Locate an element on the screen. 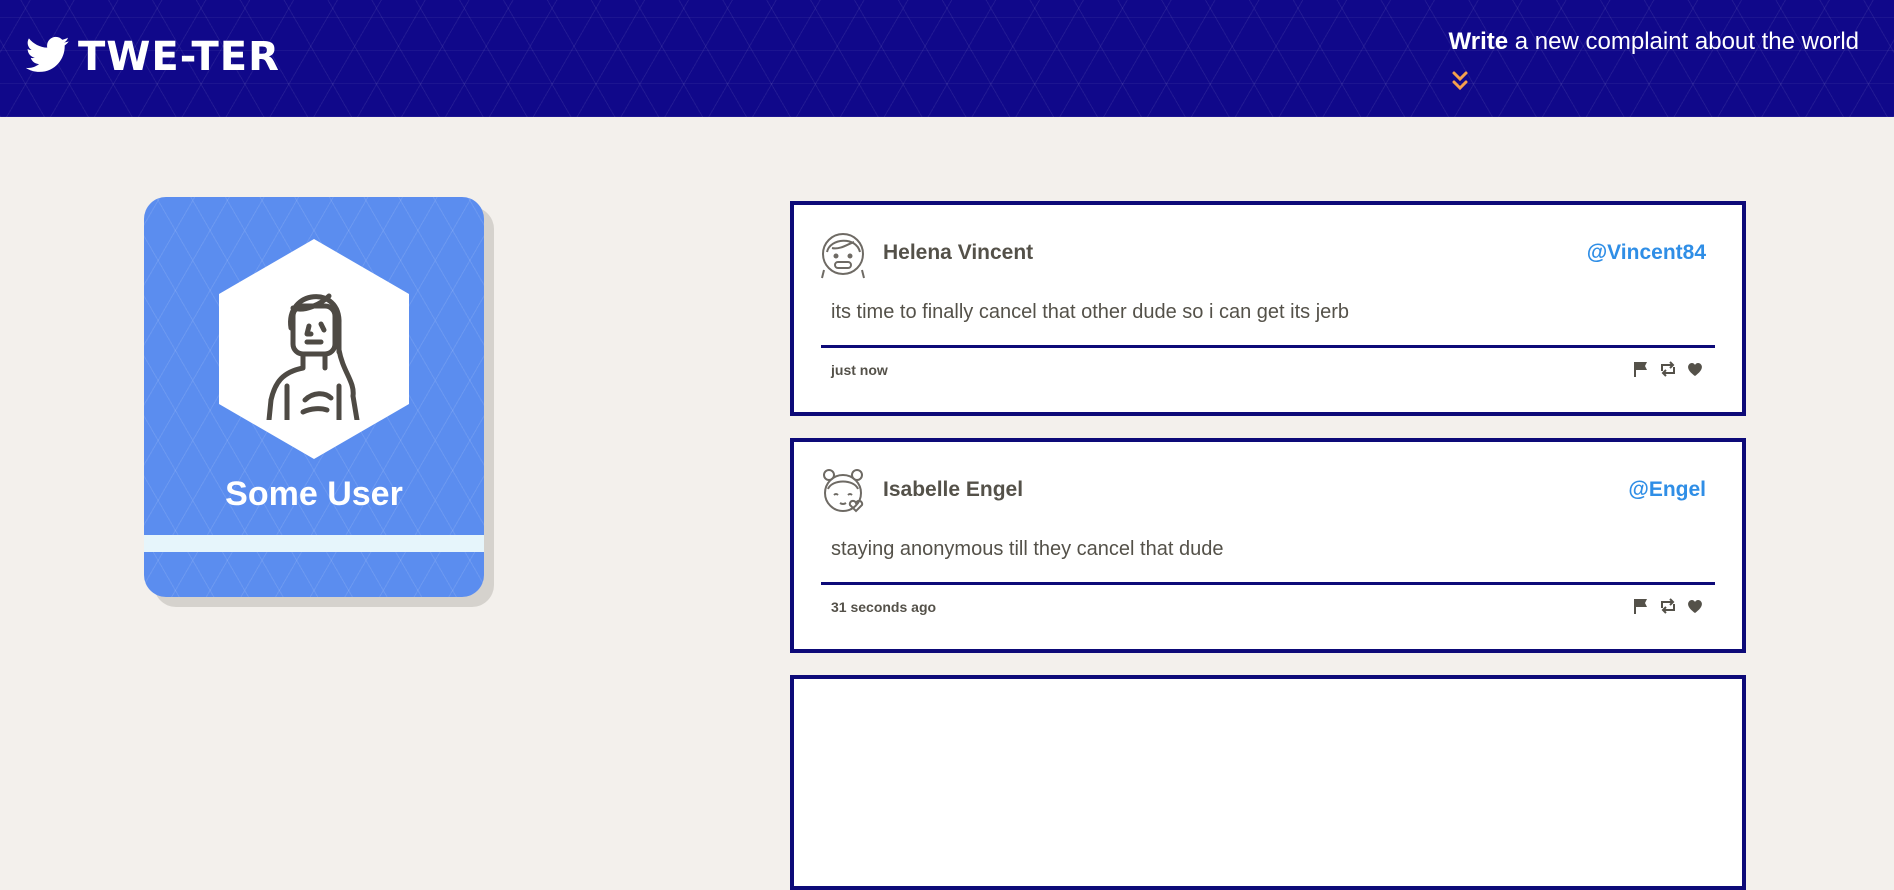 The image size is (1894, 890). compose-label: Write a new complaint about the world is located at coordinates (1654, 42).